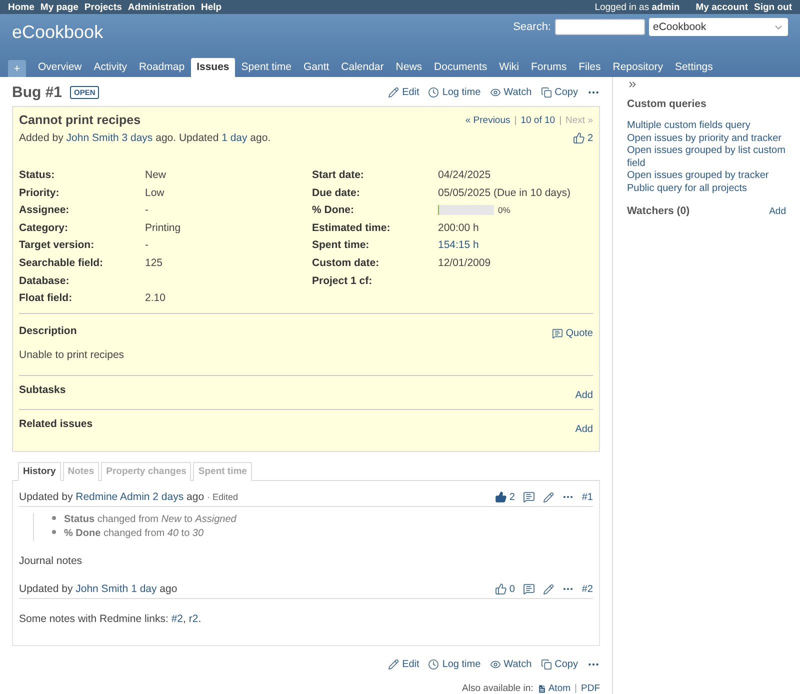 The height and width of the screenshot is (694, 800). Describe the element at coordinates (103, 7) in the screenshot. I see `top-menu-link: Projects` at that location.